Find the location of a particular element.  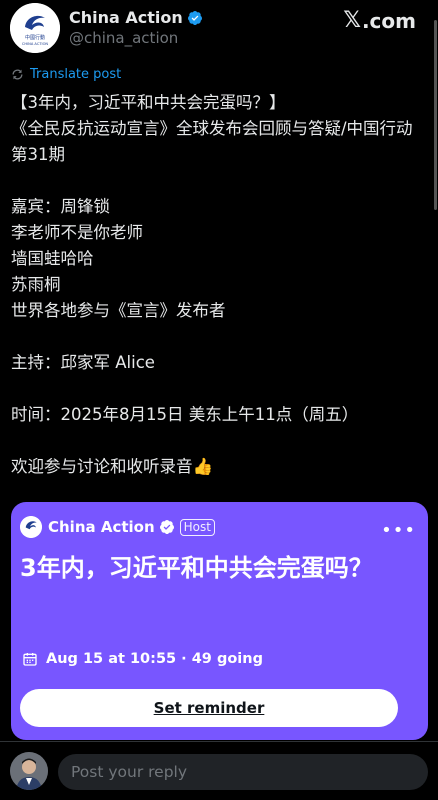

space-host-name: China Action is located at coordinates (101, 527).